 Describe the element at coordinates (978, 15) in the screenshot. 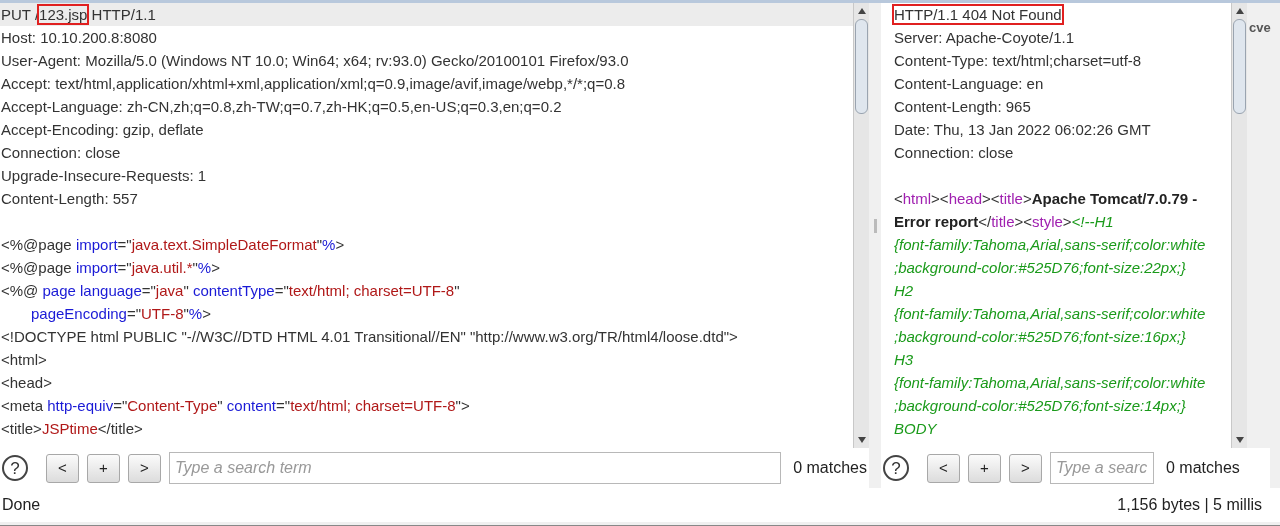

I see `code-line: HTTP/1.1 404 Not Found` at that location.